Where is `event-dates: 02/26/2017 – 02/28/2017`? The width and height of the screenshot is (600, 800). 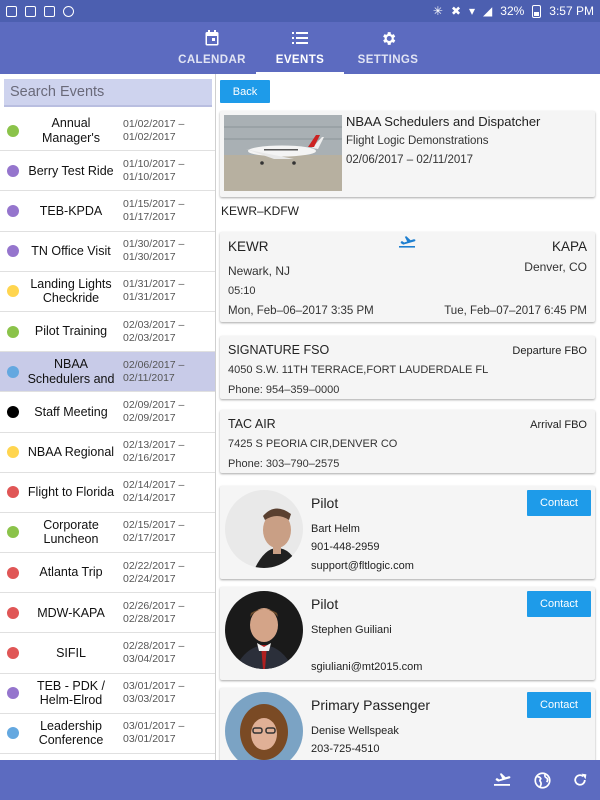 event-dates: 02/26/2017 – 02/28/2017 is located at coordinates (154, 612).